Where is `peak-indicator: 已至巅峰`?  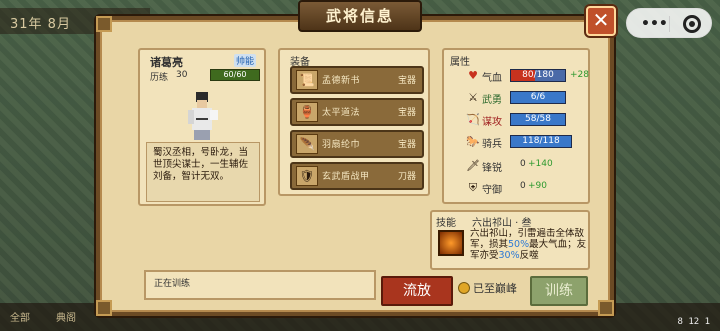 peak-indicator: 已至巅峰 is located at coordinates (487, 288).